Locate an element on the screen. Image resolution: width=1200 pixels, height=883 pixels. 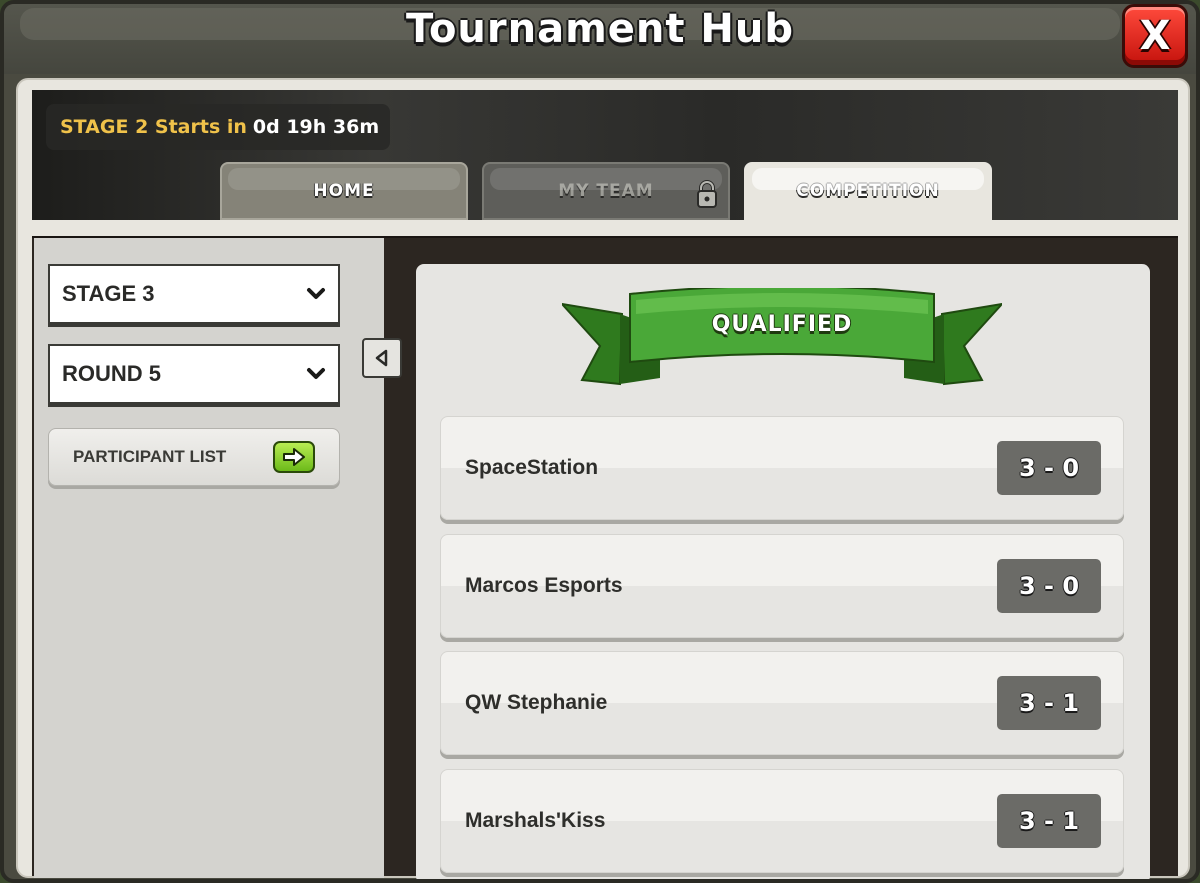
banner-label: QUALIFIED is located at coordinates (782, 324).